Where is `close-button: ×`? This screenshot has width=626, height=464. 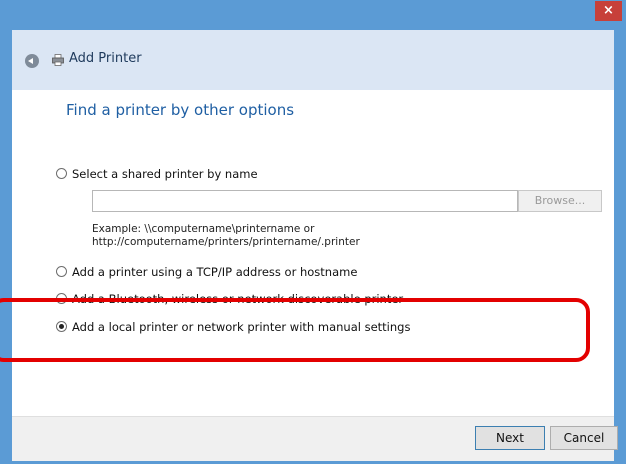
close-button: × is located at coordinates (608, 11).